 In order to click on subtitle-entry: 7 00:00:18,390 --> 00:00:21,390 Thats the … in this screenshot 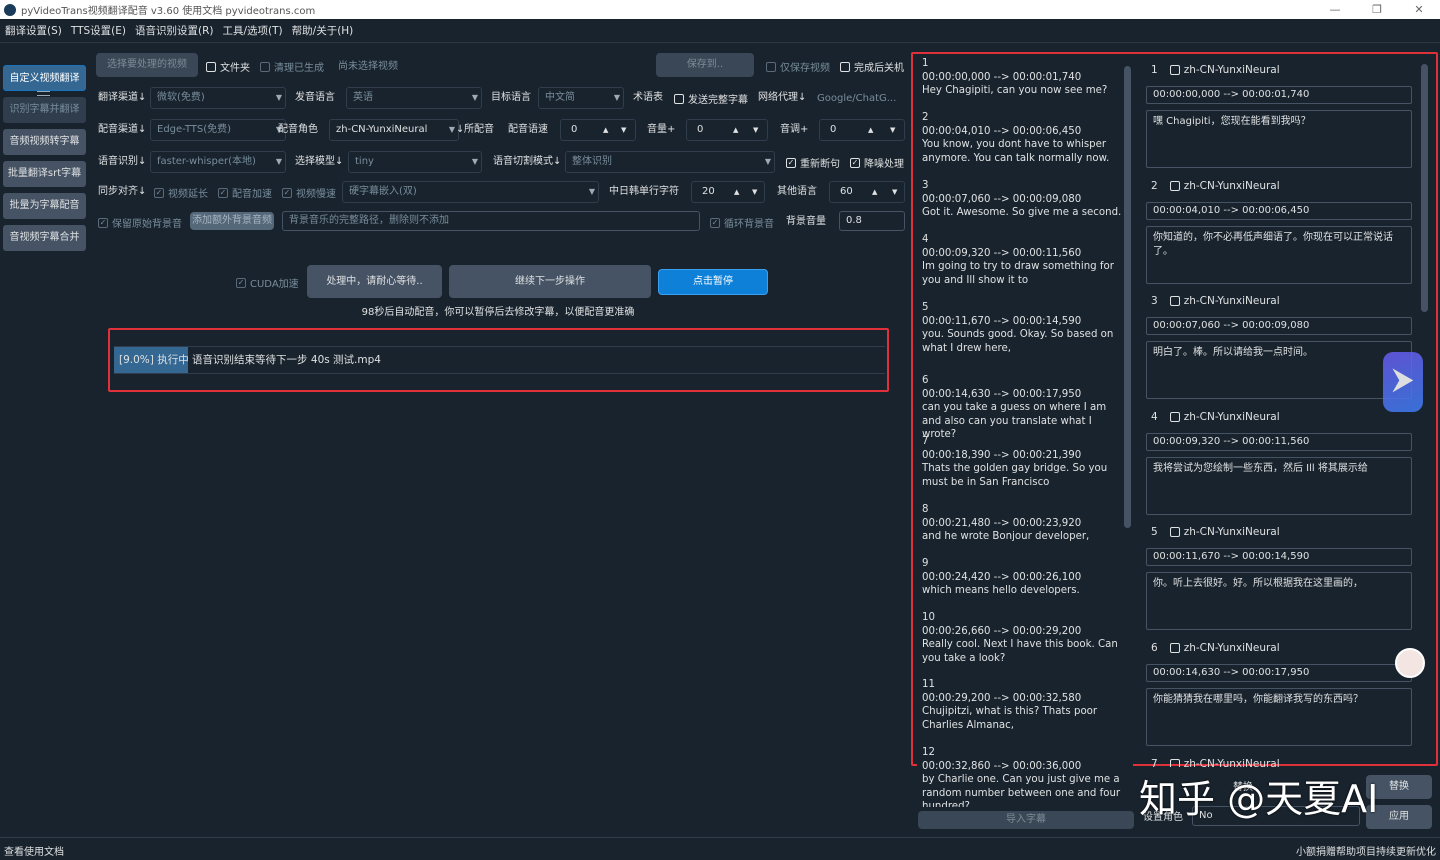, I will do `click(1022, 462)`.